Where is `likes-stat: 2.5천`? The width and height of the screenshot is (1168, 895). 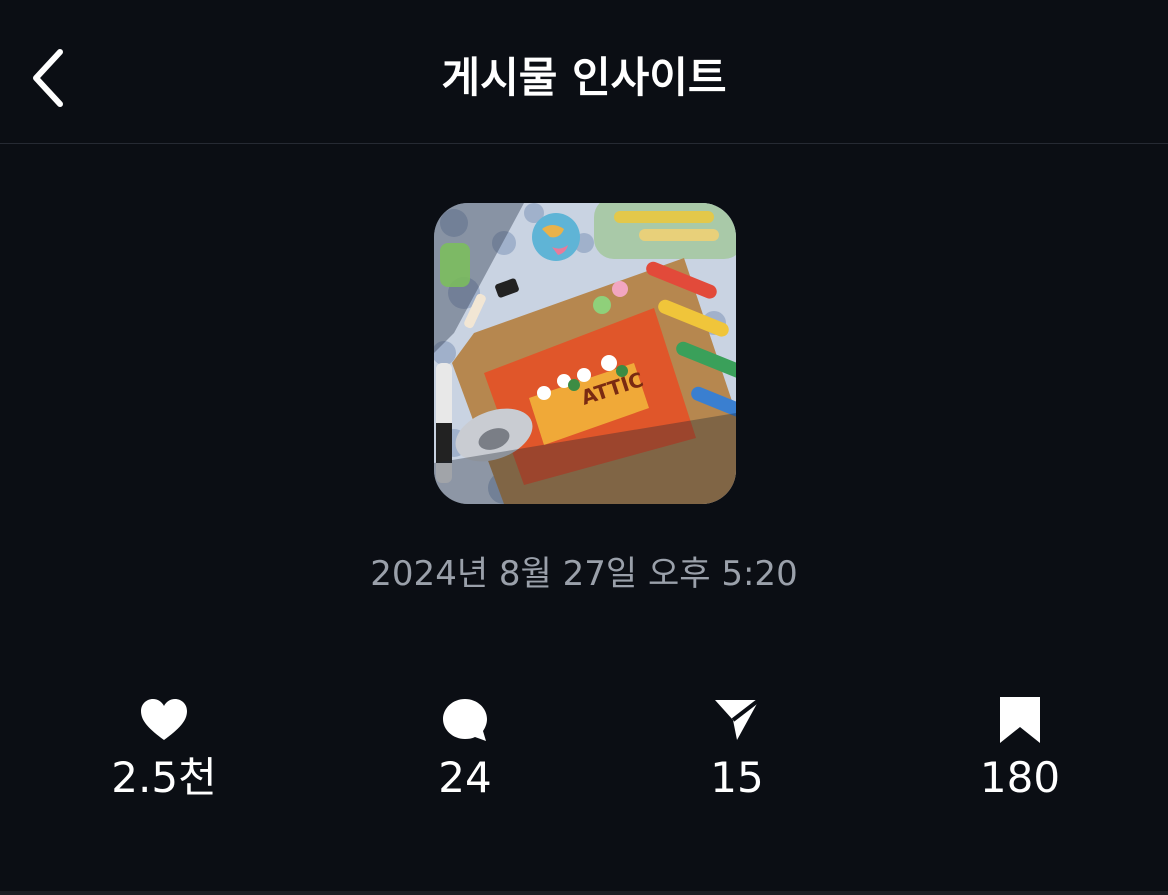
likes-stat: 2.5천 is located at coordinates (164, 747).